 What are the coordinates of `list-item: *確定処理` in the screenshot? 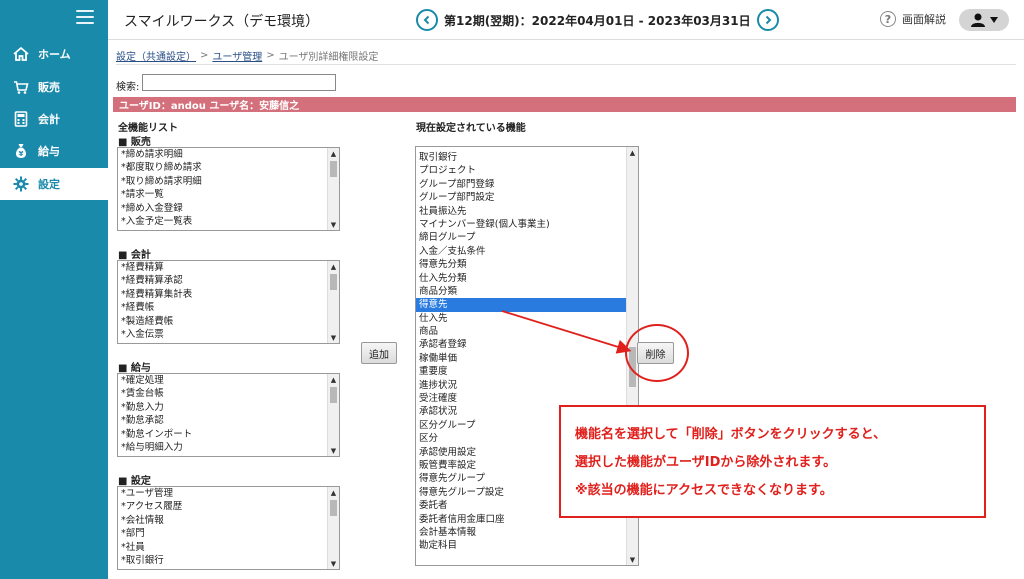 It's located at (222, 380).